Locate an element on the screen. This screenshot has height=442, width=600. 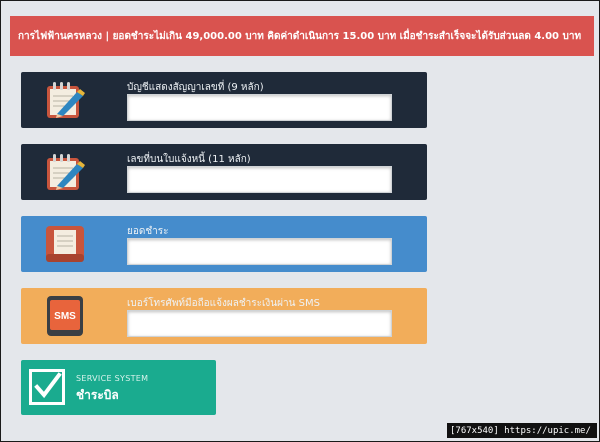
clipboard-icon is located at coordinates (65, 244).